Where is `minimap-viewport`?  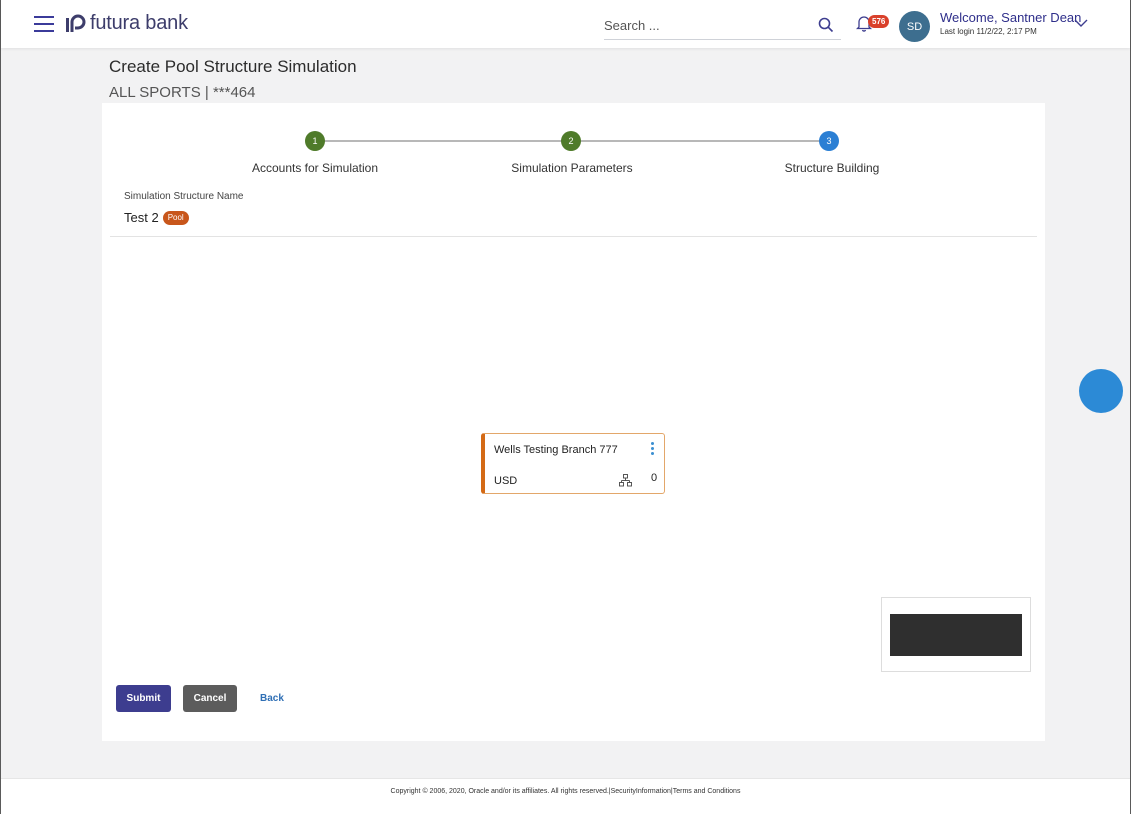
minimap-viewport is located at coordinates (956, 635).